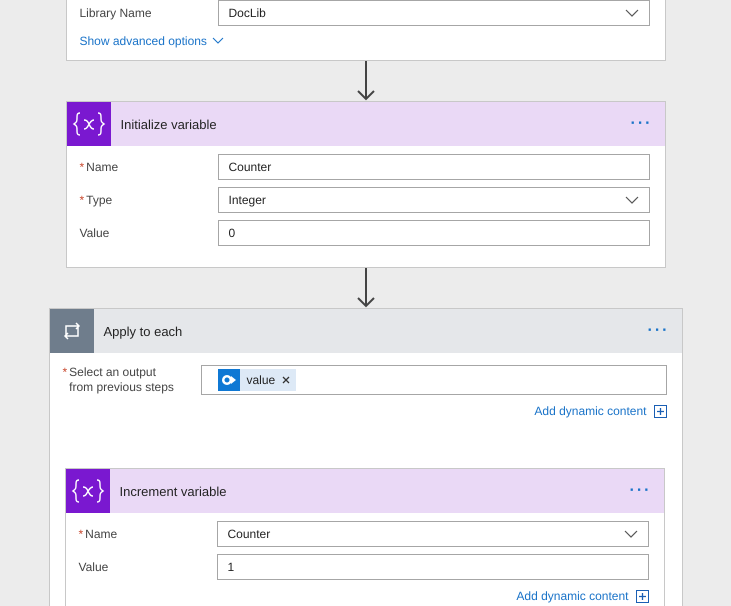 This screenshot has height=606, width=731. What do you see at coordinates (434, 13) in the screenshot?
I see `dropdown-field: DocLib` at bounding box center [434, 13].